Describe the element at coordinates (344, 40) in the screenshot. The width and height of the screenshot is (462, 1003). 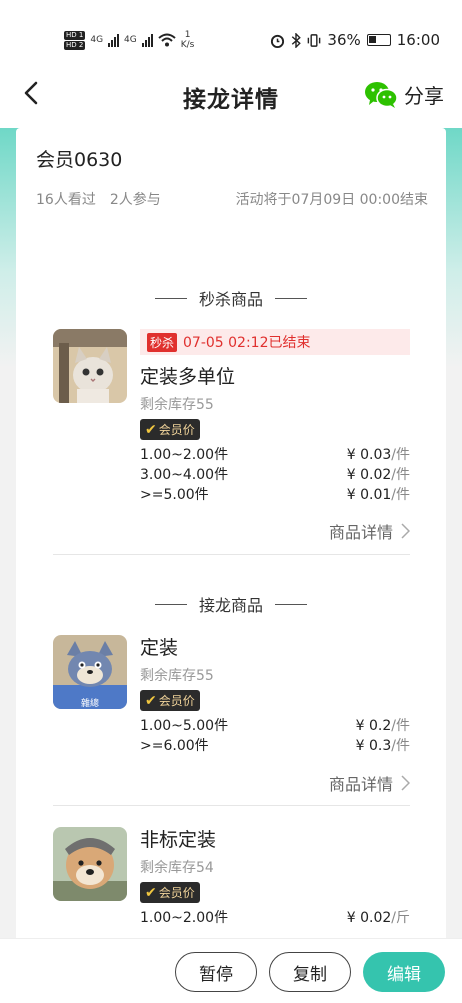
I see `battery-percent: 36%` at that location.